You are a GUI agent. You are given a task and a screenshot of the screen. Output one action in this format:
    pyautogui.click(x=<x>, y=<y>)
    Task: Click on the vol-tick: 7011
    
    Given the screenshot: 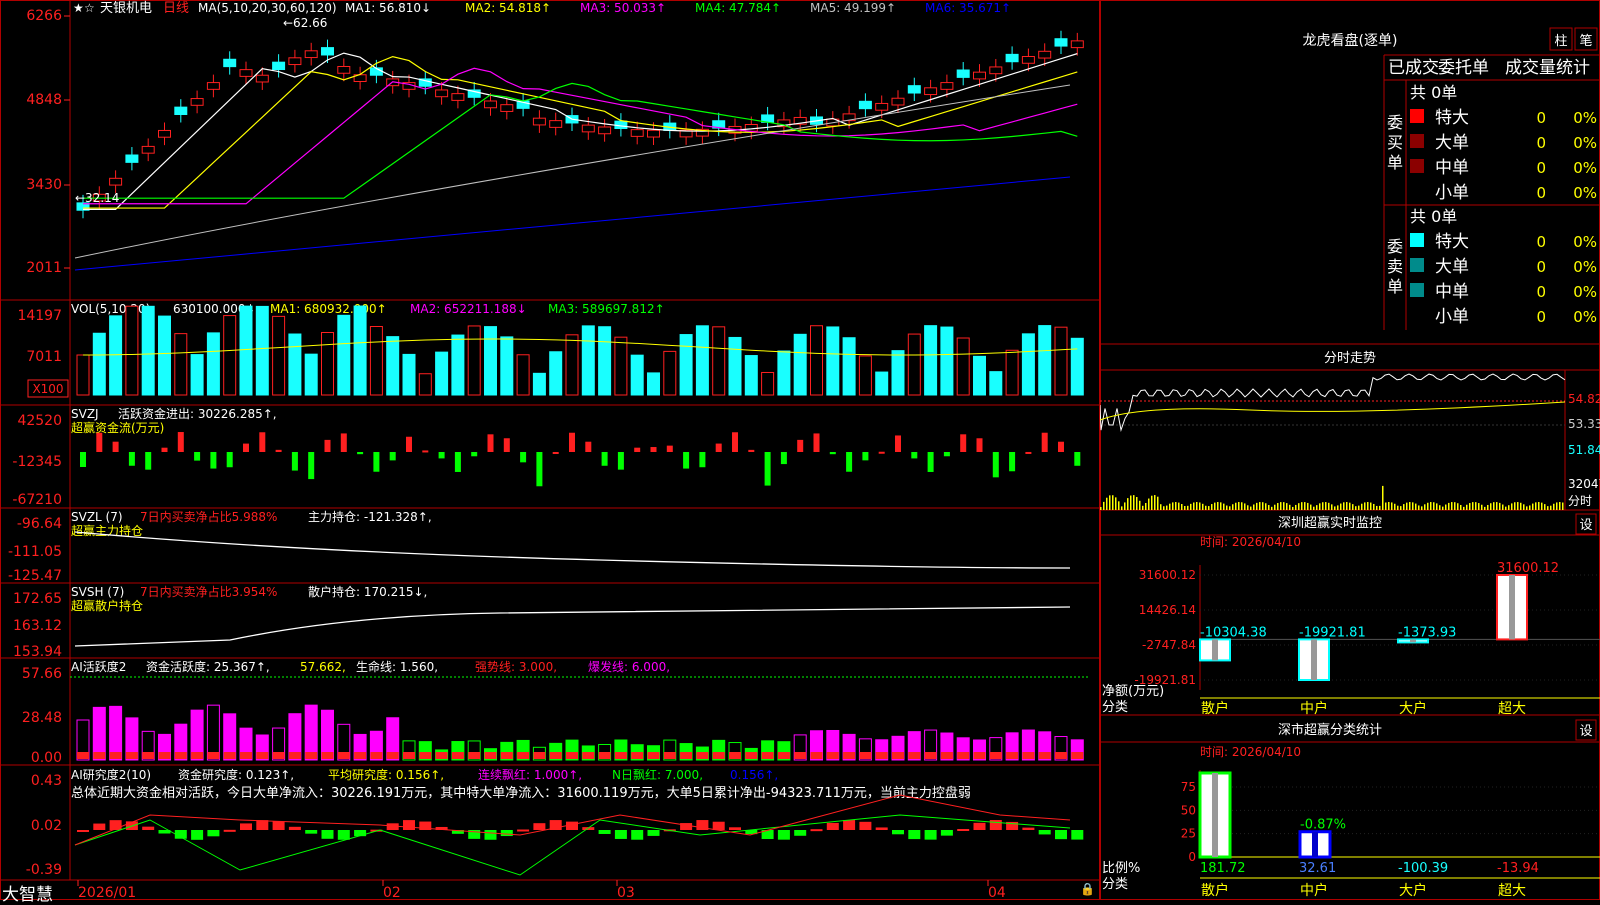 What is the action you would take?
    pyautogui.click(x=44, y=357)
    